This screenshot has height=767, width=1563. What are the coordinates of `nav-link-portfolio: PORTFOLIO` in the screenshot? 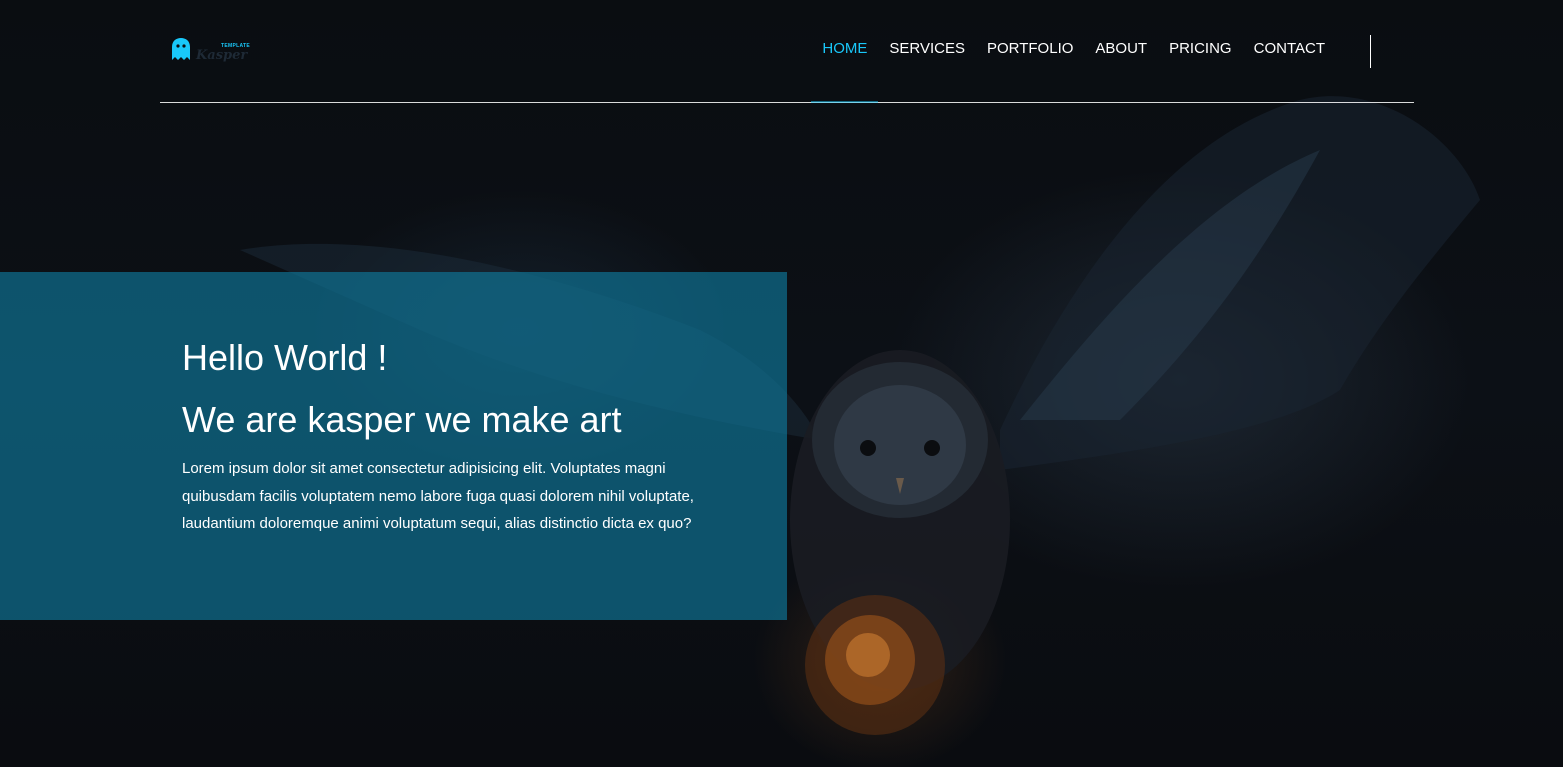 It's located at (1030, 51).